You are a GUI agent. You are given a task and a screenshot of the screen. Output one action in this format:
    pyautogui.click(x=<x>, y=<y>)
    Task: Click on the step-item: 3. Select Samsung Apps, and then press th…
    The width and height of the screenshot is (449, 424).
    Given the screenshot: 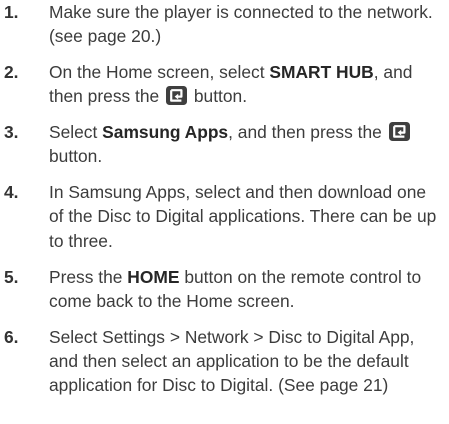 What is the action you would take?
    pyautogui.click(x=223, y=144)
    